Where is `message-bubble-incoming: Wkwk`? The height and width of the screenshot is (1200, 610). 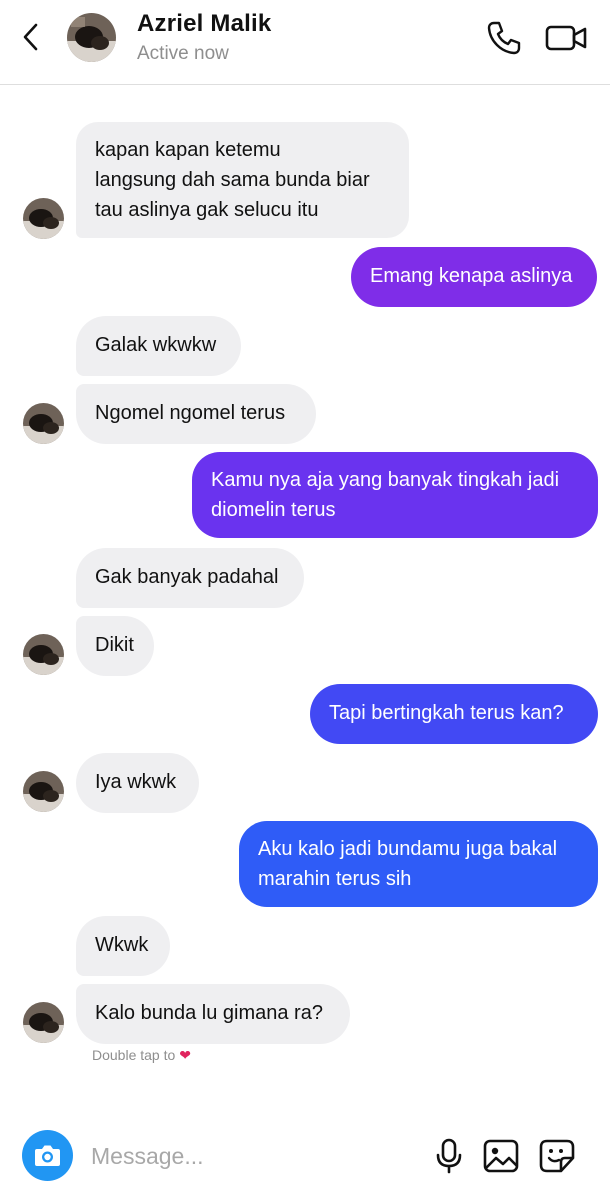
message-bubble-incoming: Wkwk is located at coordinates (123, 946).